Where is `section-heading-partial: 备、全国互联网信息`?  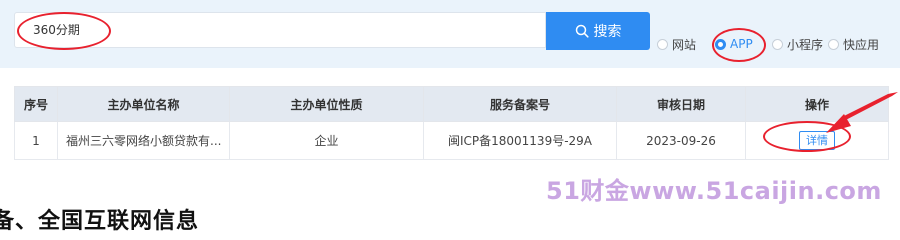
section-heading-partial: 备、全国互联网信息 is located at coordinates (100, 221).